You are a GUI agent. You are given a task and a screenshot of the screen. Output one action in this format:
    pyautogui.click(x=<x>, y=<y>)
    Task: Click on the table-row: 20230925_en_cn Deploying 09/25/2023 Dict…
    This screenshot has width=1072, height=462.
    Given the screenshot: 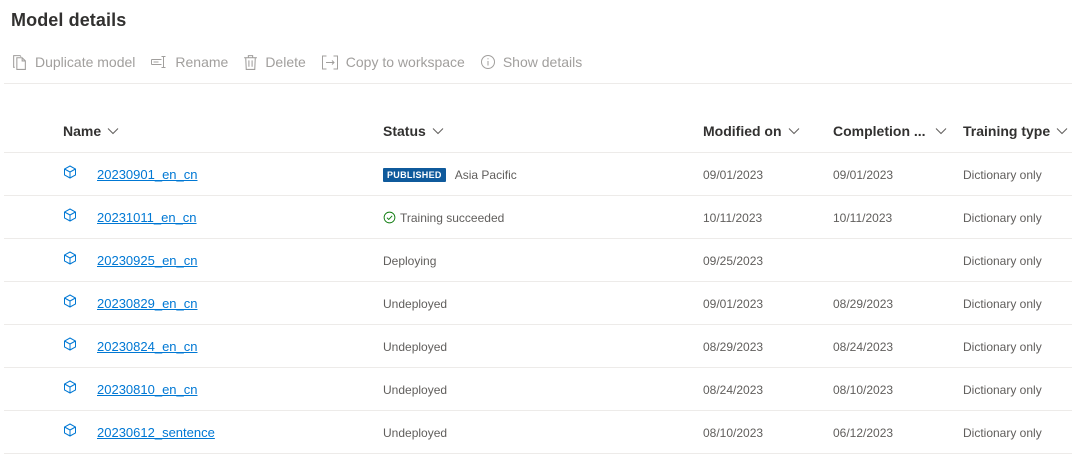 What is the action you would take?
    pyautogui.click(x=538, y=260)
    